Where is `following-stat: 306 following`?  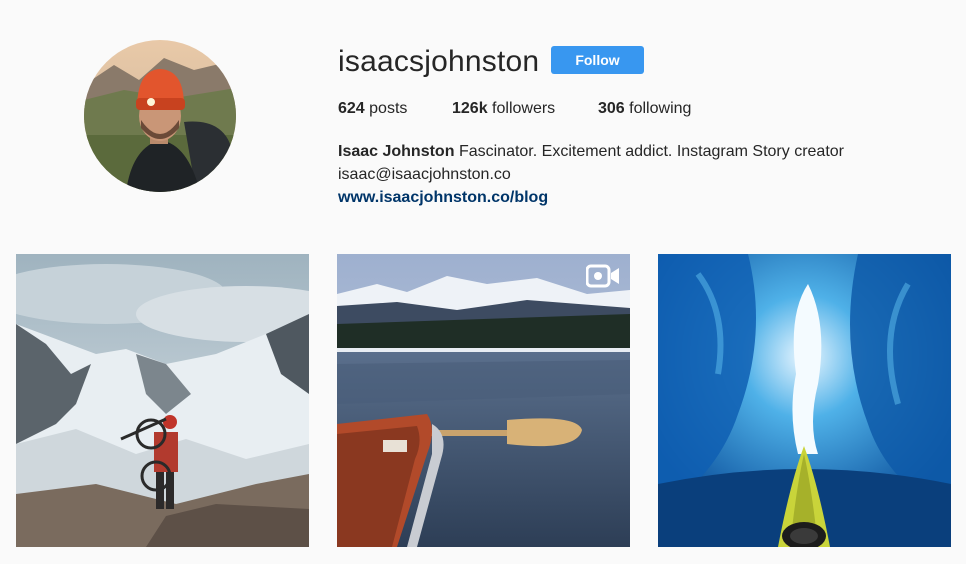 following-stat: 306 following is located at coordinates (644, 109).